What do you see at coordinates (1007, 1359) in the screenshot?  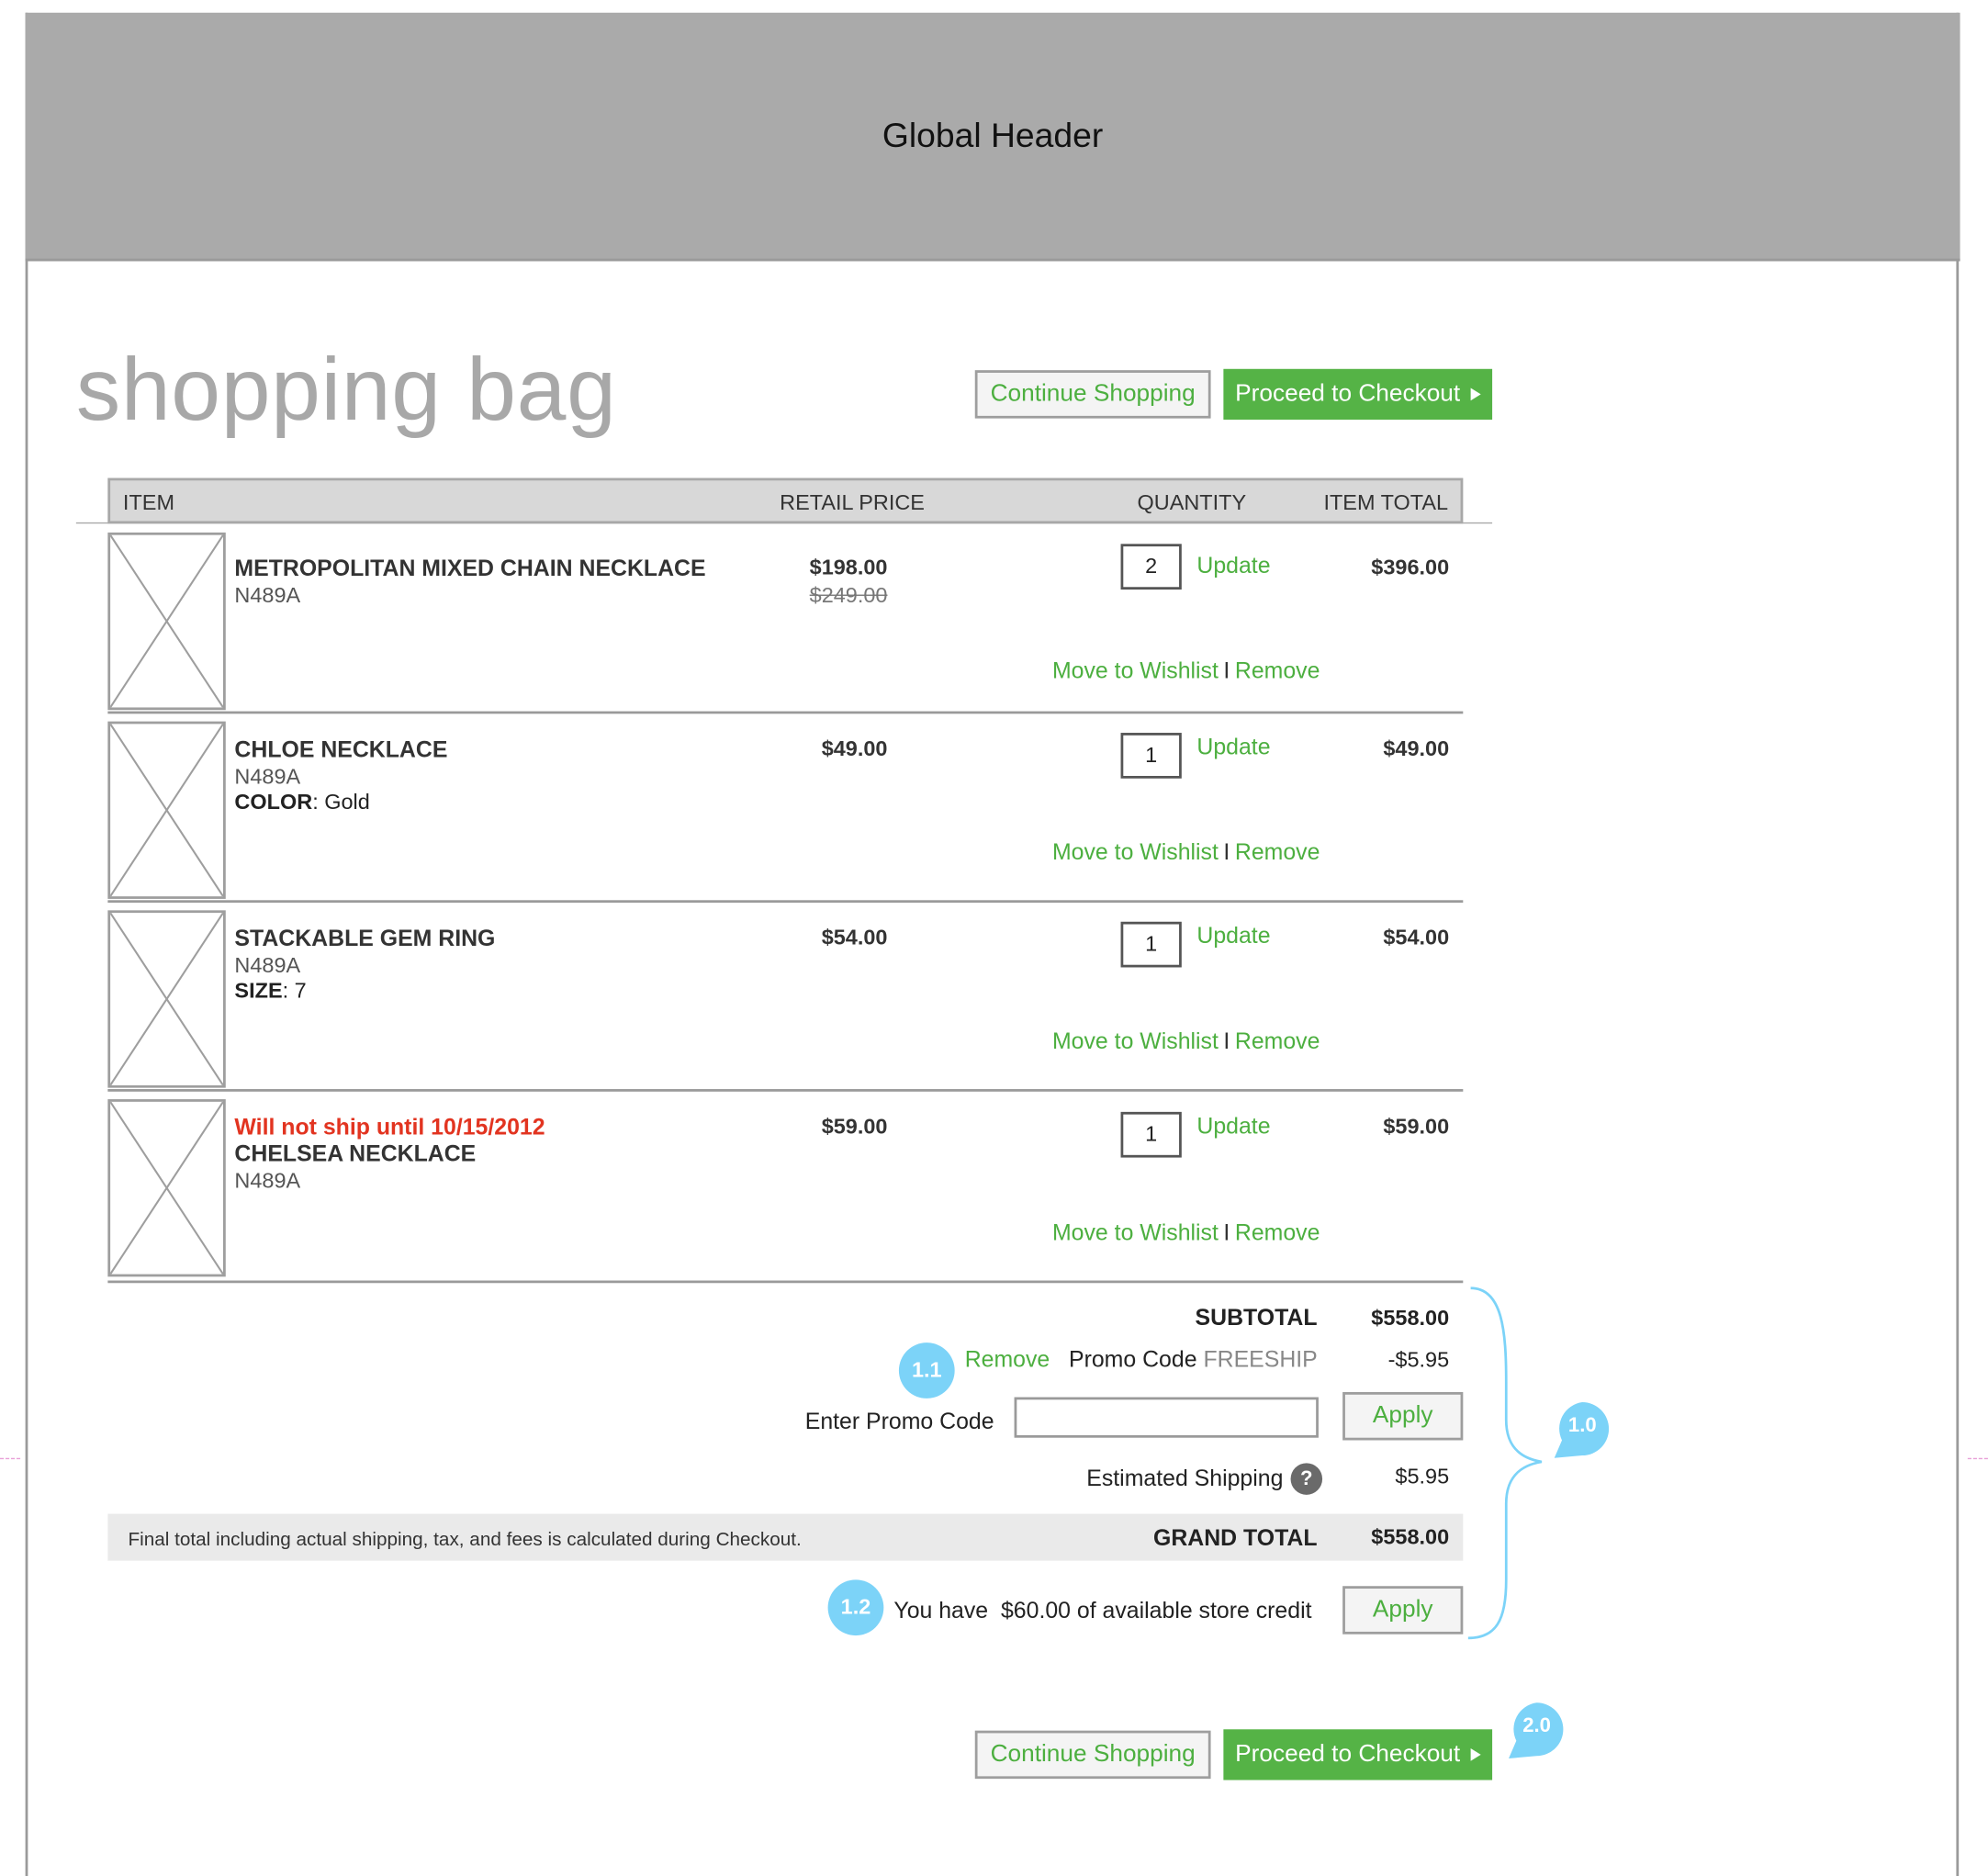 I see `promo-remove-link: Remove` at bounding box center [1007, 1359].